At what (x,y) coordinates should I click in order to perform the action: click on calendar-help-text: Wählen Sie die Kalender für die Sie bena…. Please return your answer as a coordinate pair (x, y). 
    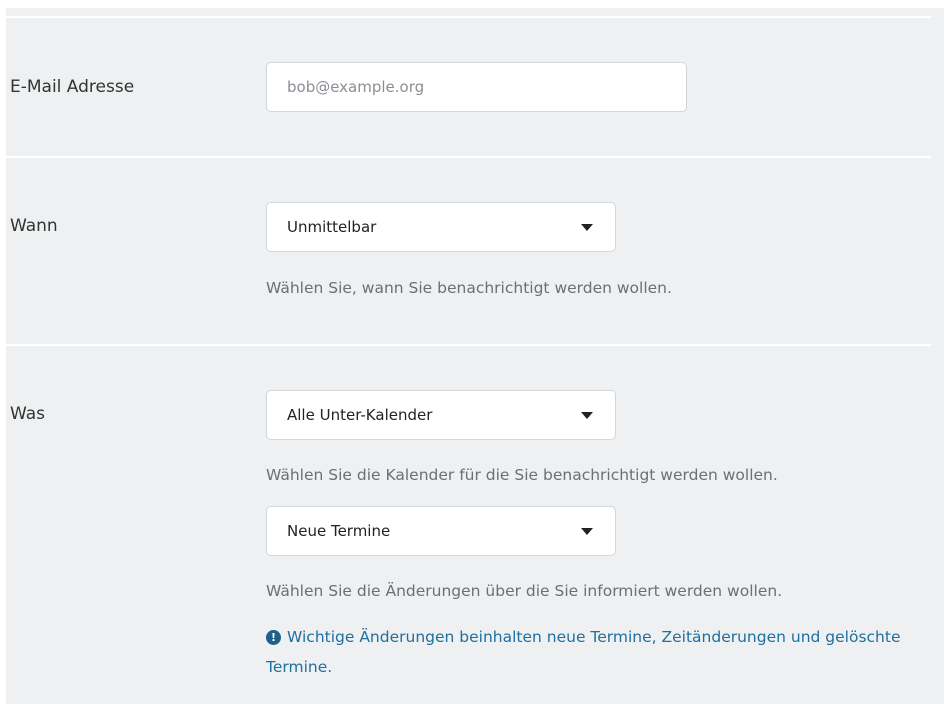
    Looking at the image, I should click on (522, 475).